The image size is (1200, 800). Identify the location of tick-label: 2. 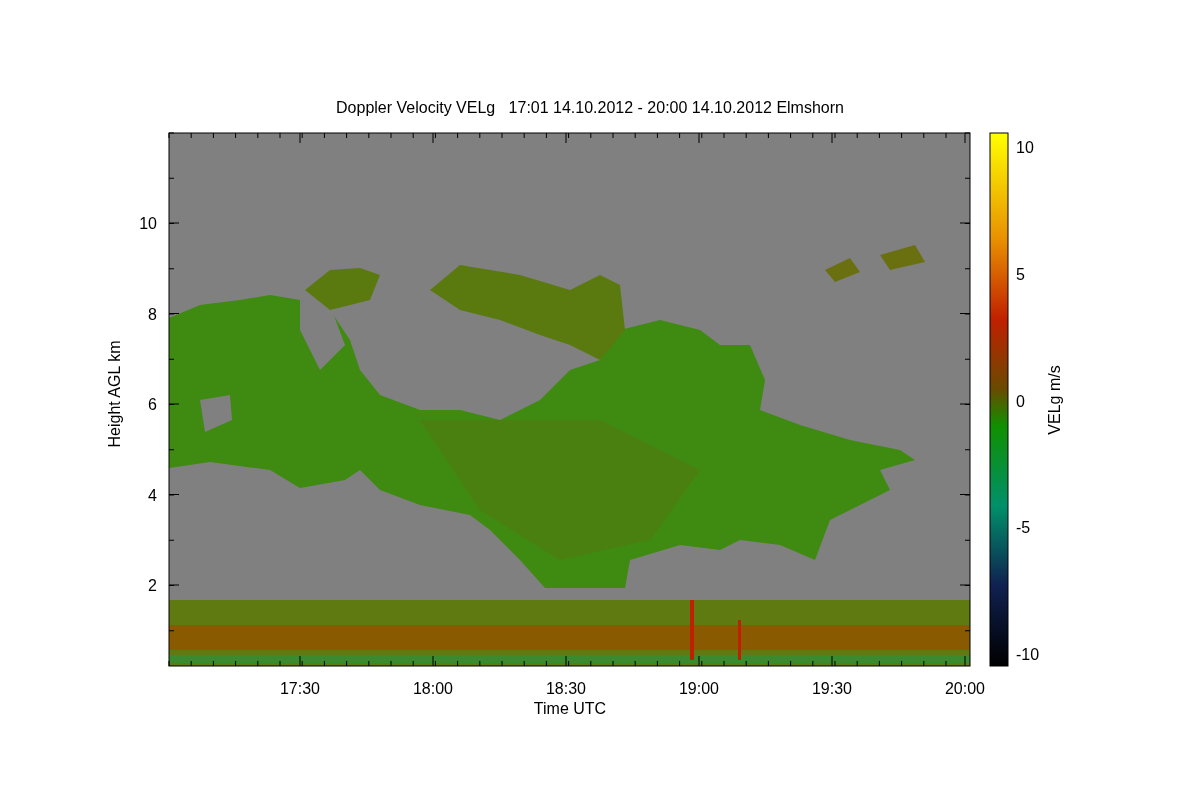
(152, 585).